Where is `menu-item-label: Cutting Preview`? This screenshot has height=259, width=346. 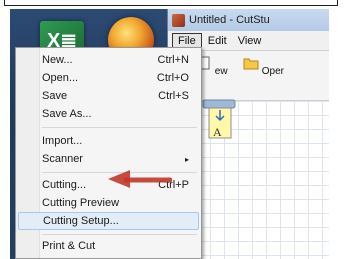 menu-item-label: Cutting Preview is located at coordinates (81, 203).